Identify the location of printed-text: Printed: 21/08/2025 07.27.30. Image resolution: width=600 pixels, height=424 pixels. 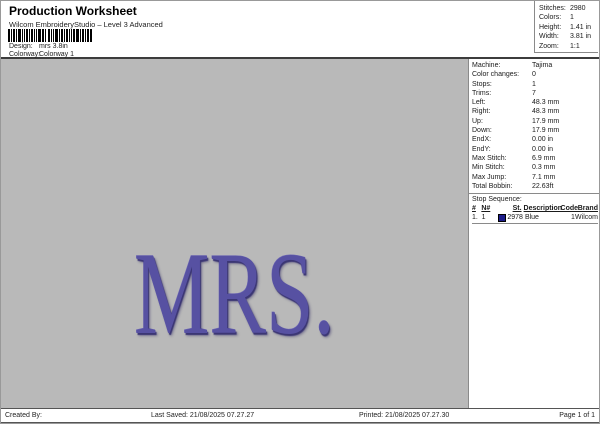
(404, 415).